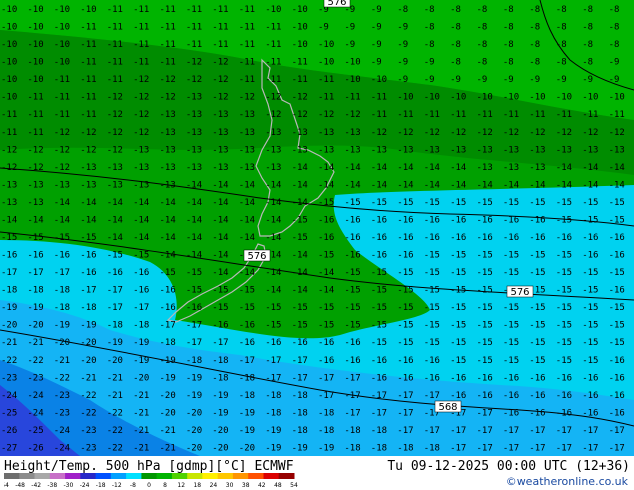 This screenshot has height=490, width=634. Describe the element at coordinates (376, 63) in the screenshot. I see `grid-value: -9` at that location.